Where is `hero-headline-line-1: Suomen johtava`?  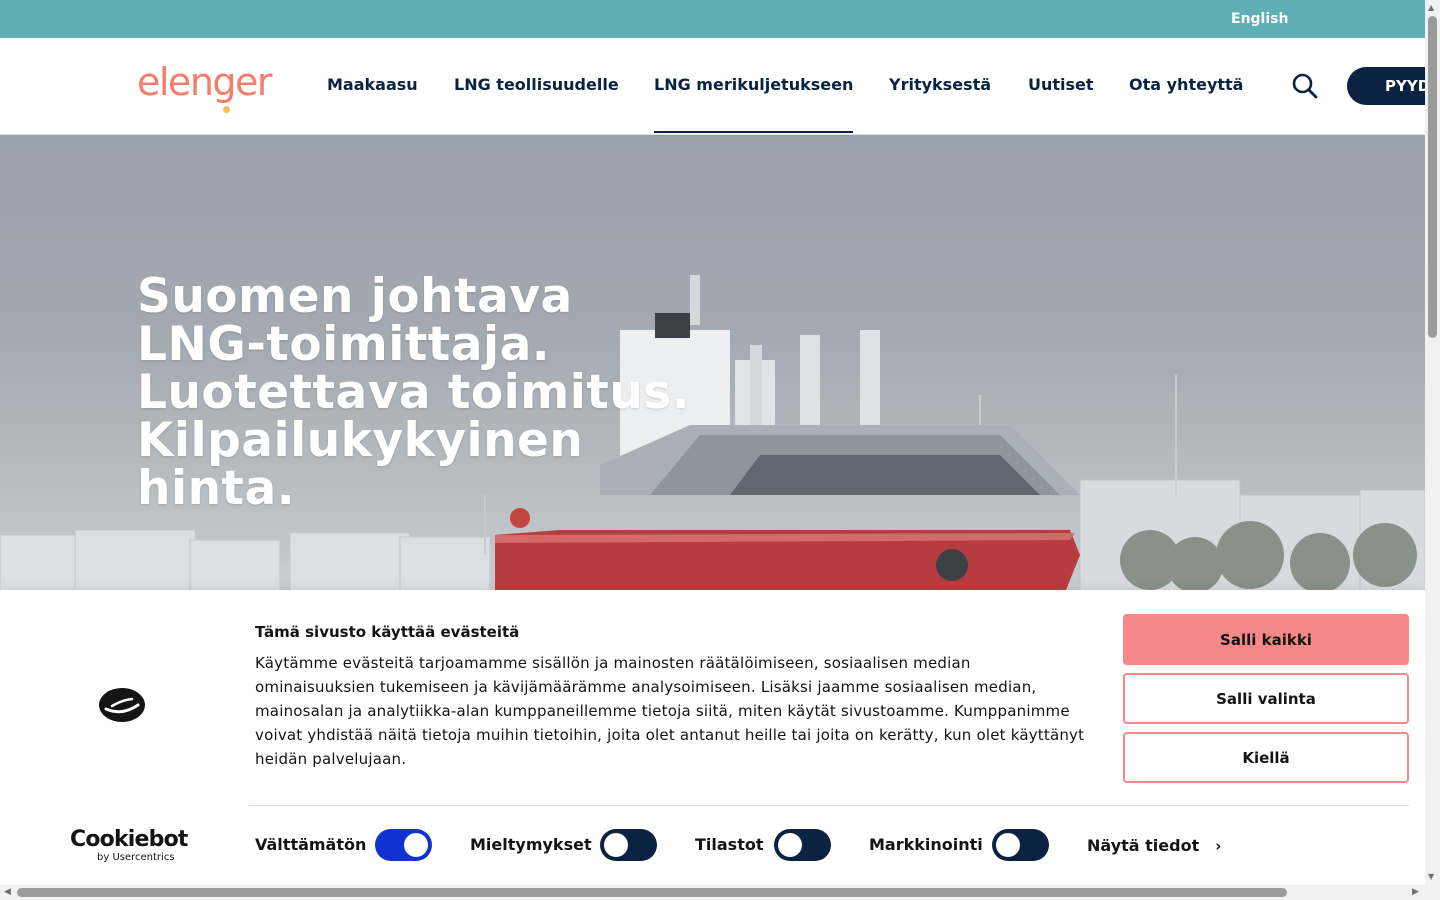
hero-headline-line-1: Suomen johtava is located at coordinates (355, 296).